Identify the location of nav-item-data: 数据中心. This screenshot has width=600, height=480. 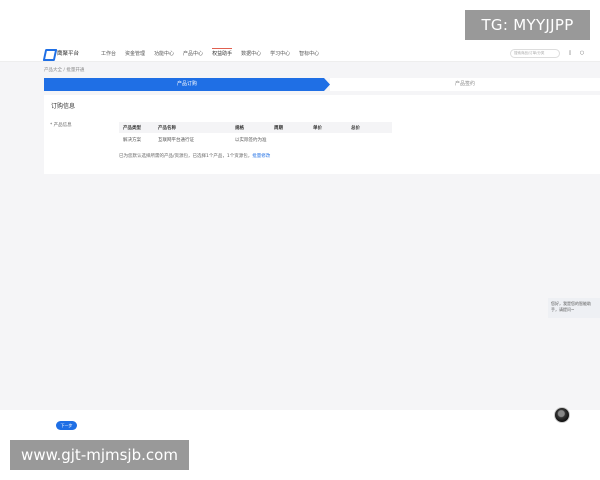
(251, 53).